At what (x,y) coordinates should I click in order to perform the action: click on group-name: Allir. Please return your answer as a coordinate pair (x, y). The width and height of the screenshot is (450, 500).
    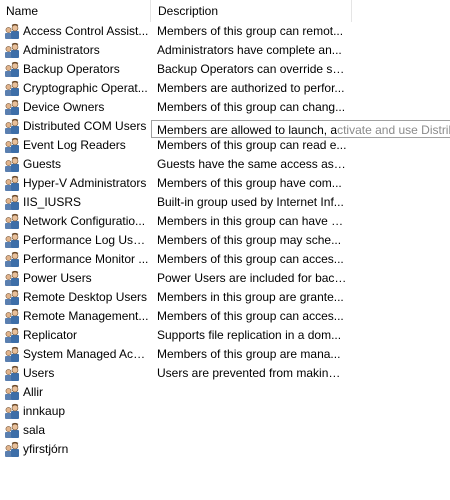
    Looking at the image, I should click on (33, 392).